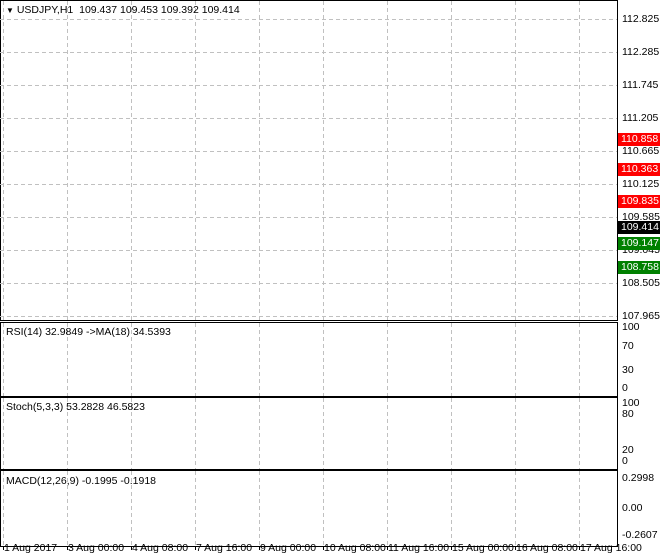  Describe the element at coordinates (45, 10) in the screenshot. I see `symbol-label: USDJPY,H1` at that location.